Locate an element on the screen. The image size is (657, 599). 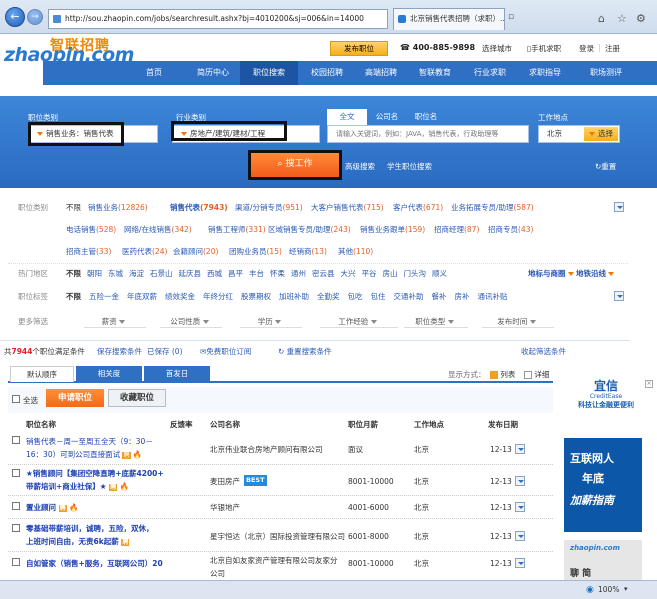
company-name: 星宇恒达（北京）国际投资管理有限公司 is located at coordinates (277, 536).